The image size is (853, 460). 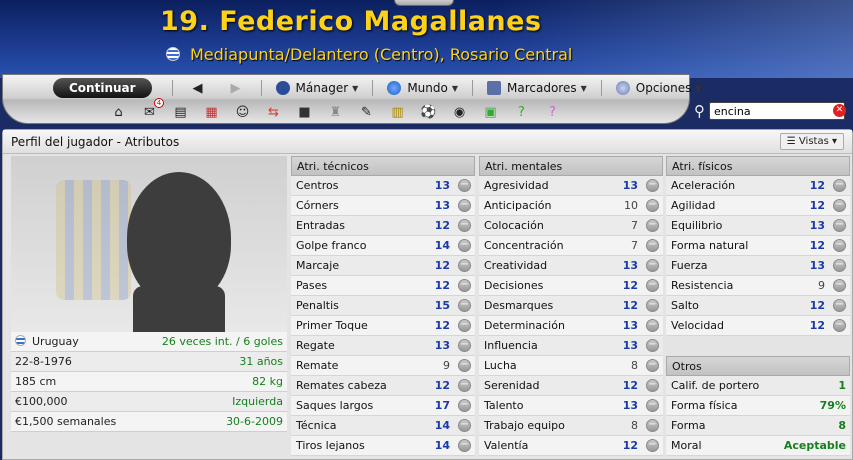 I want to click on attribute-value: 17, so click(x=442, y=405).